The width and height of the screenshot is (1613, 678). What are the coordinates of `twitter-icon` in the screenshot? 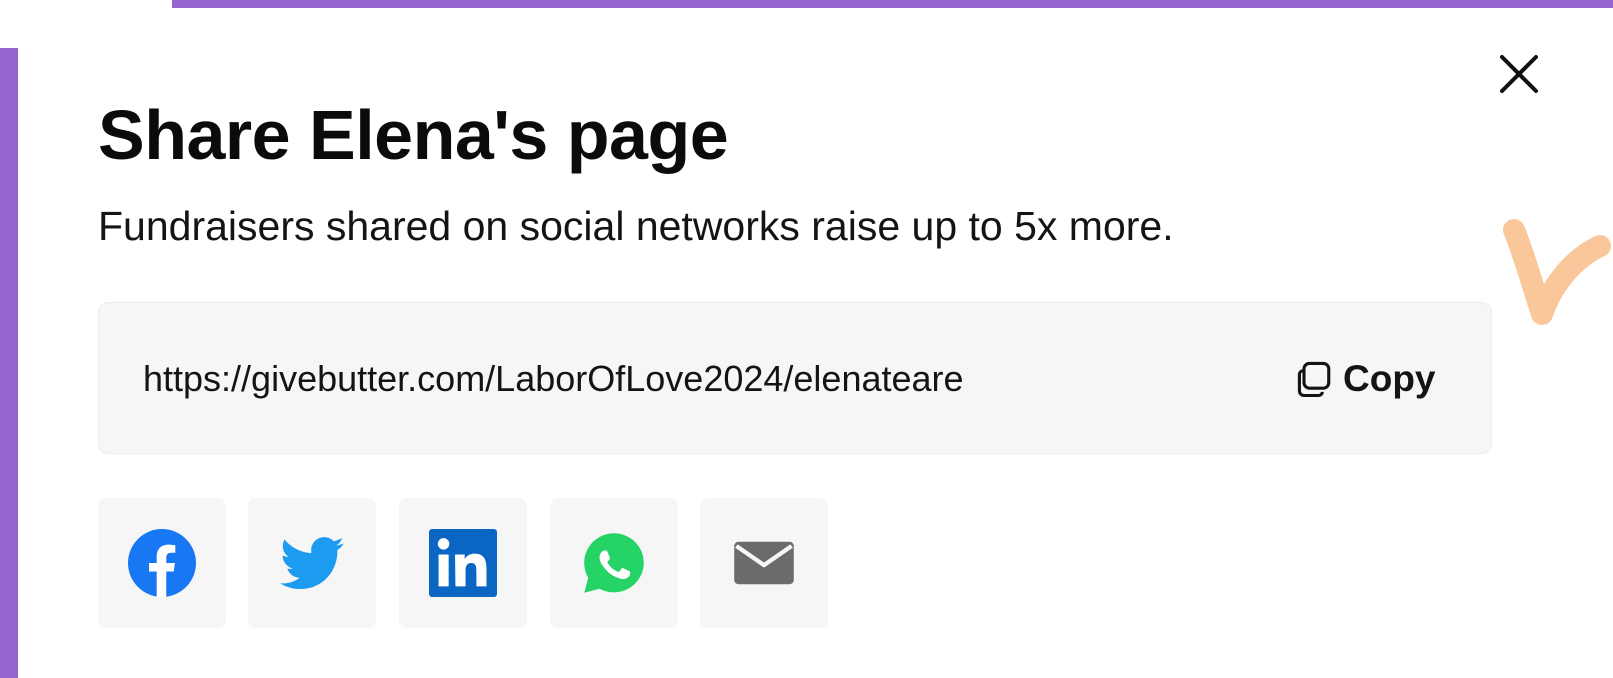 It's located at (312, 563).